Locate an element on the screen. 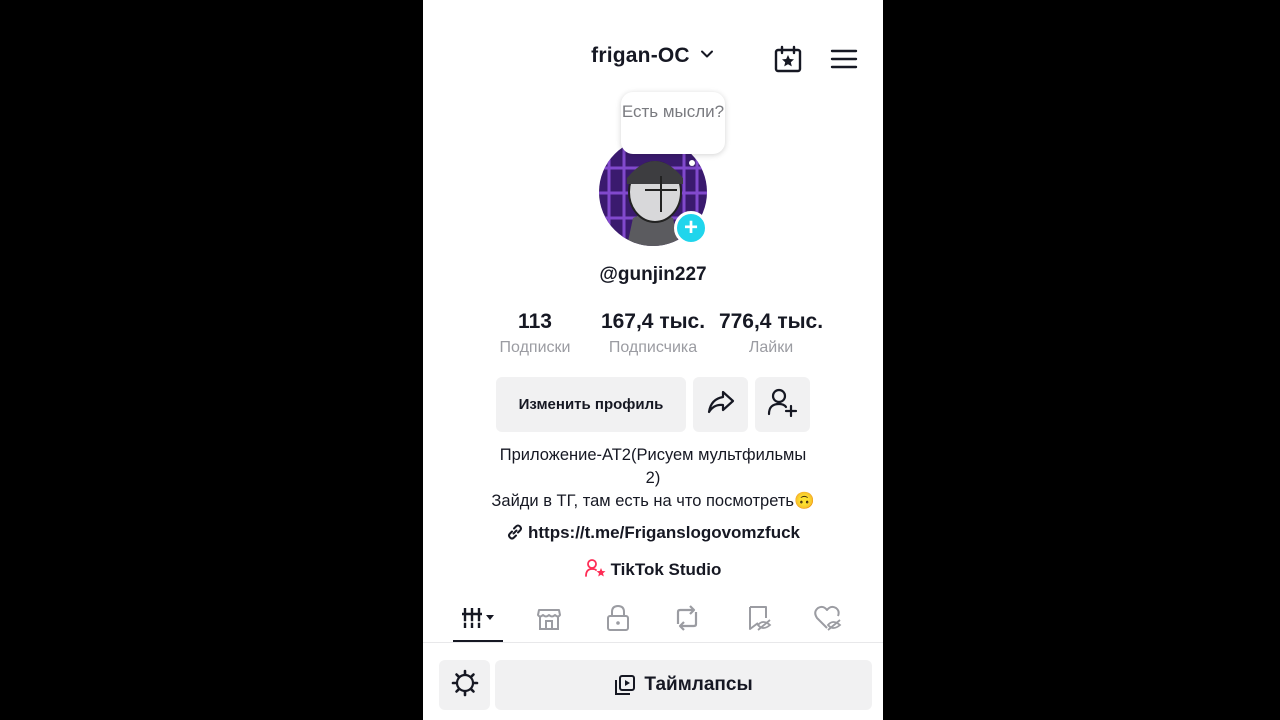 This screenshot has height=720, width=1280. share-icon is located at coordinates (721, 404).